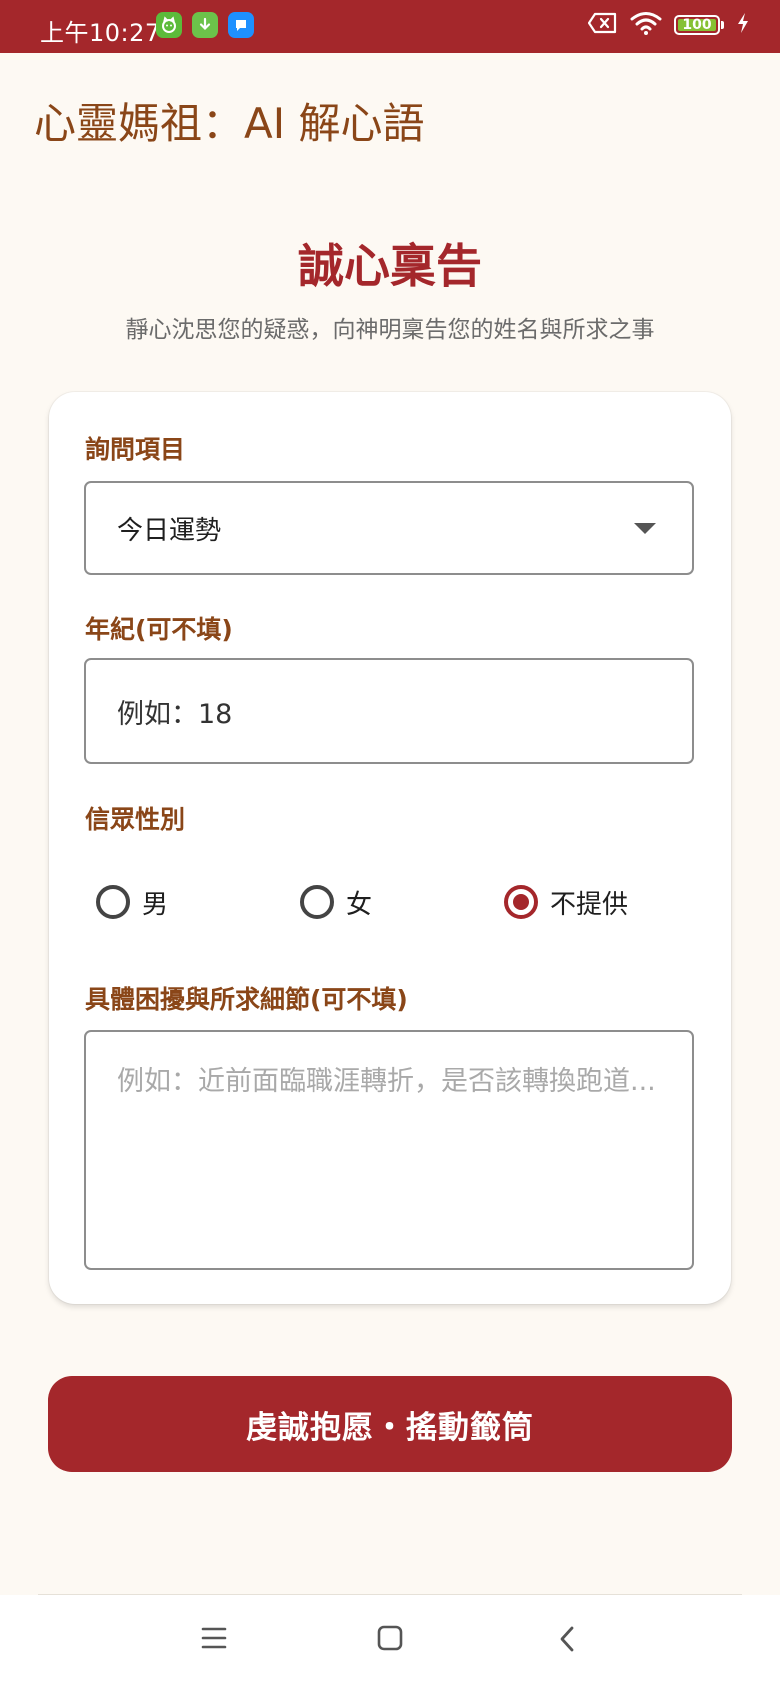  What do you see at coordinates (390, 26) in the screenshot?
I see `status-bar: 上午10:27 100` at bounding box center [390, 26].